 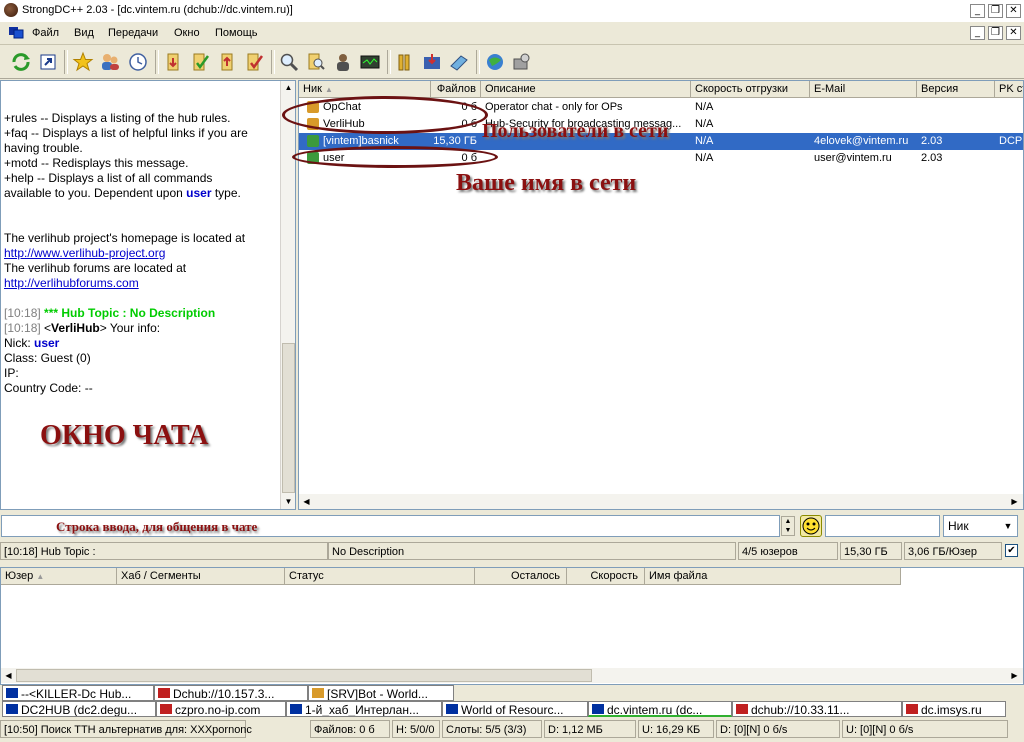 I want to click on hub-tab: dc.imsys.ru, so click(x=954, y=709).